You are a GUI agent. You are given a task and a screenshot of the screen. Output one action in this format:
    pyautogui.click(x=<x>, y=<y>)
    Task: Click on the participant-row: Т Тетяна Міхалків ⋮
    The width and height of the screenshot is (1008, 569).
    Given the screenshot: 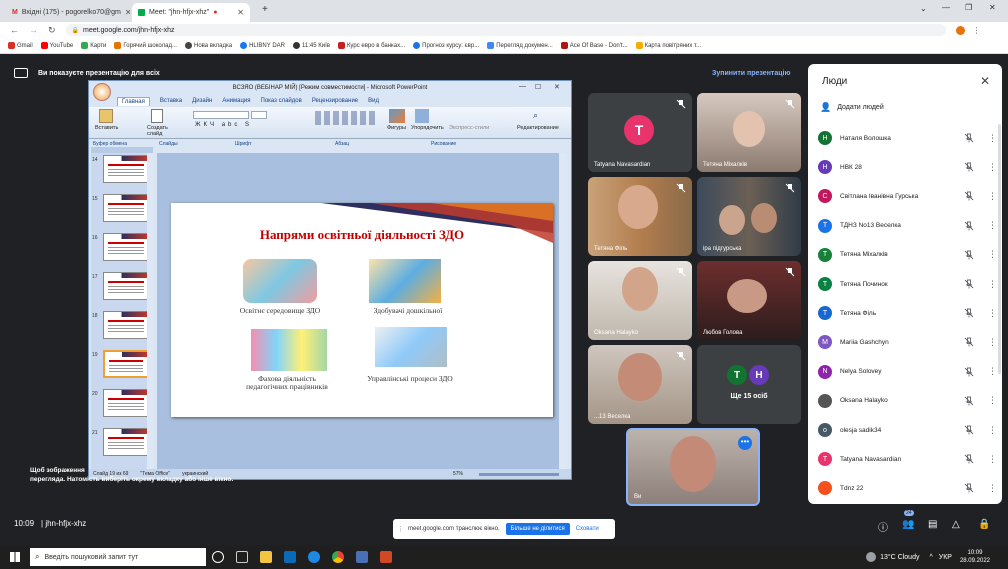 What is the action you would take?
    pyautogui.click(x=907, y=255)
    